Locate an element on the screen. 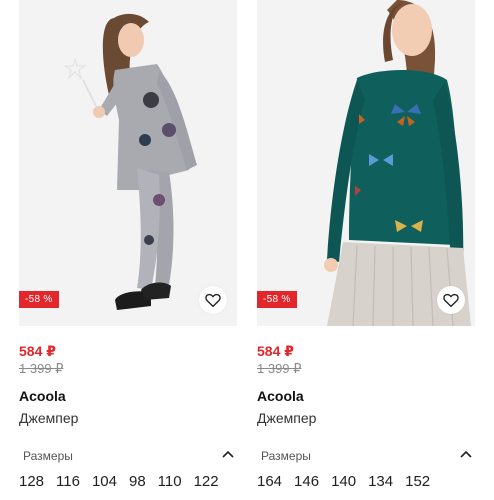  size-option: 128 is located at coordinates (31, 481).